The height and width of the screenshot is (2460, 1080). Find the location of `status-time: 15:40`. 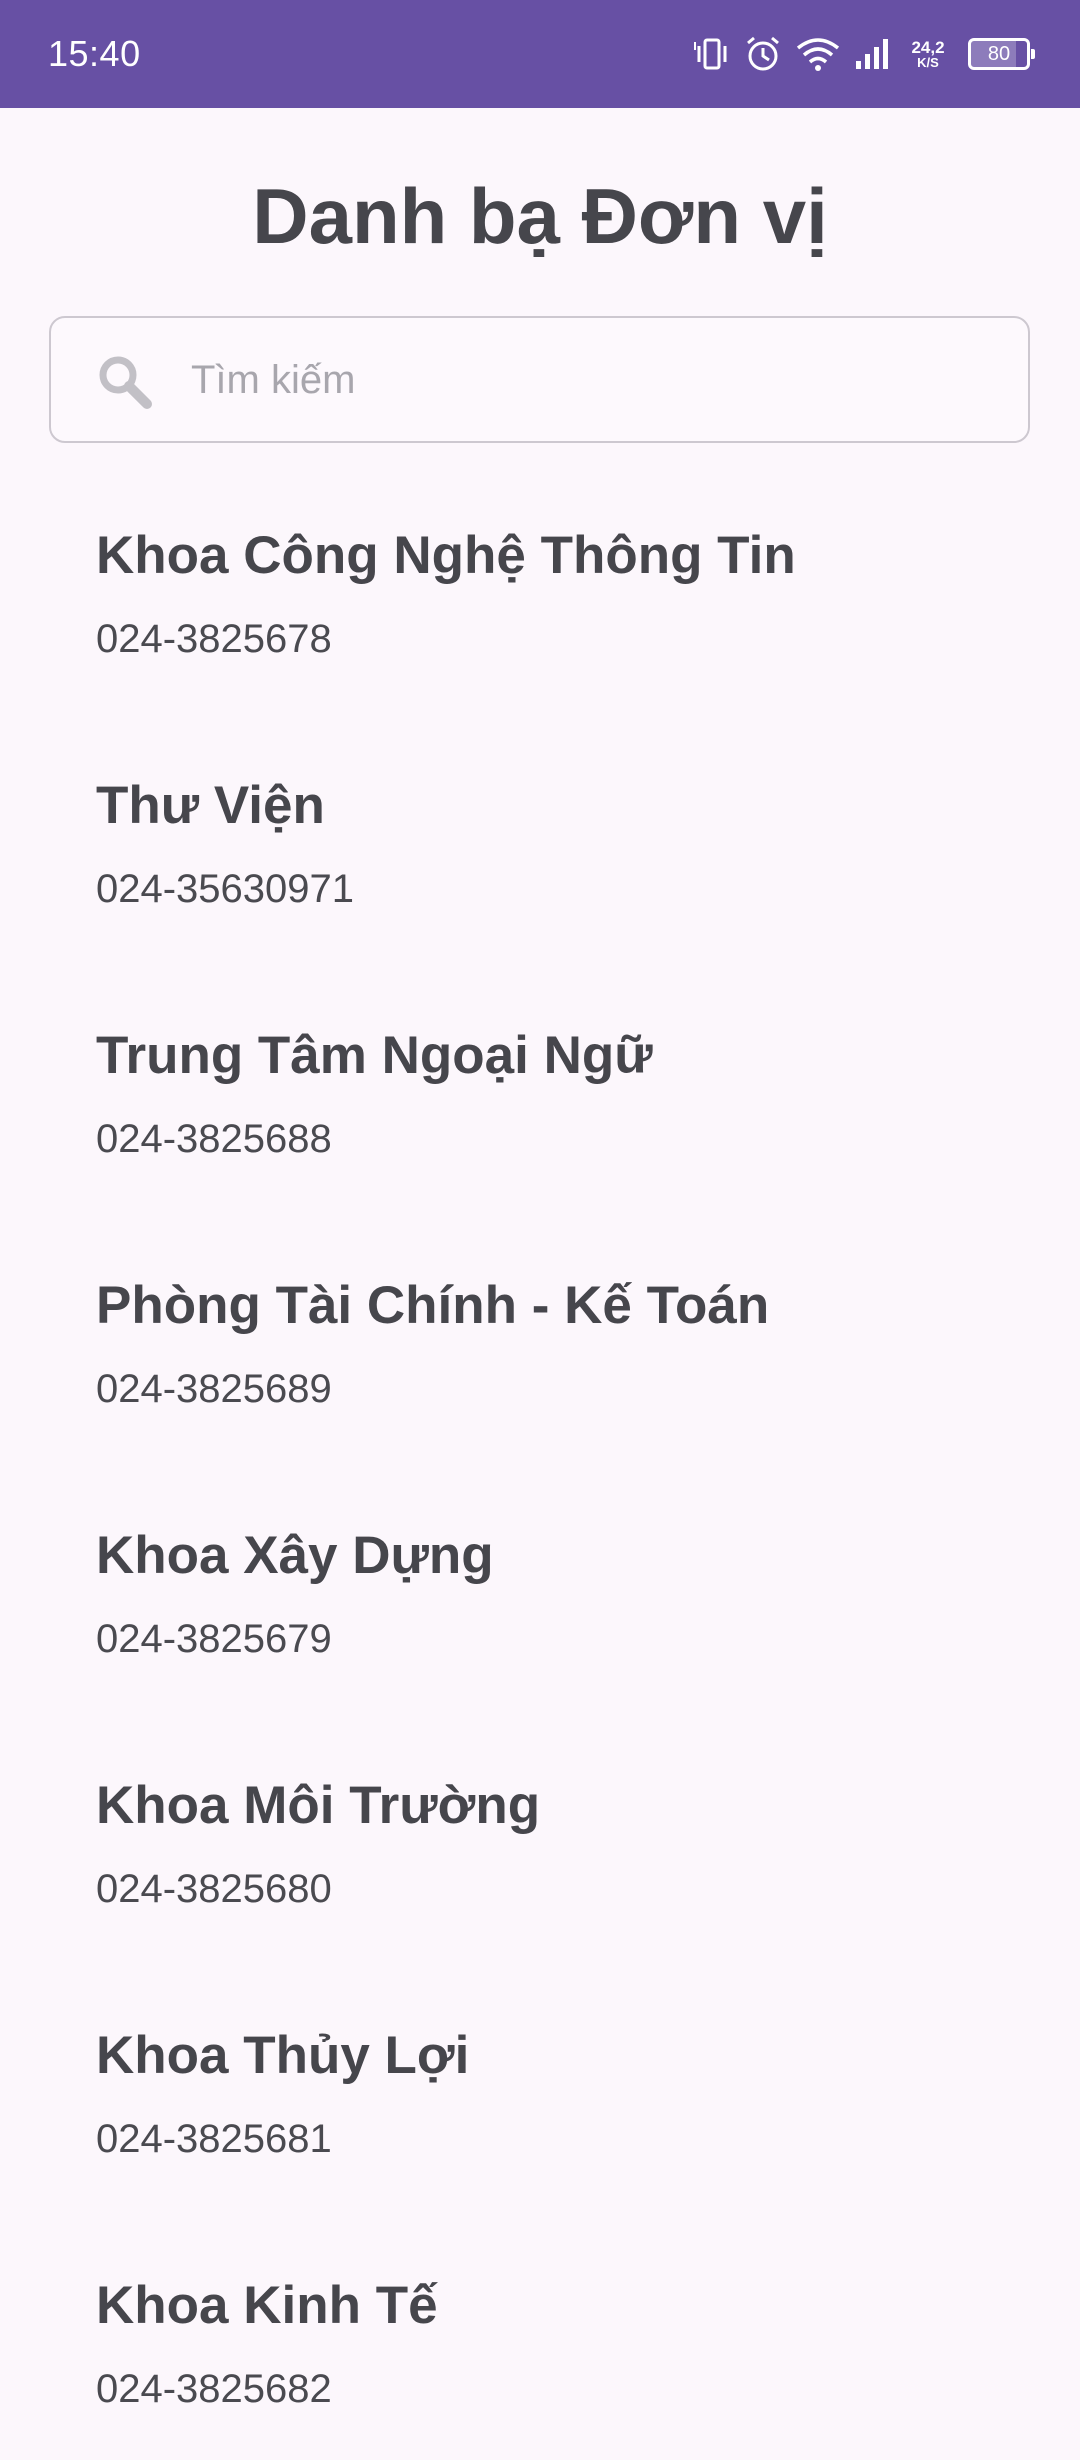

status-time: 15:40 is located at coordinates (94, 53).